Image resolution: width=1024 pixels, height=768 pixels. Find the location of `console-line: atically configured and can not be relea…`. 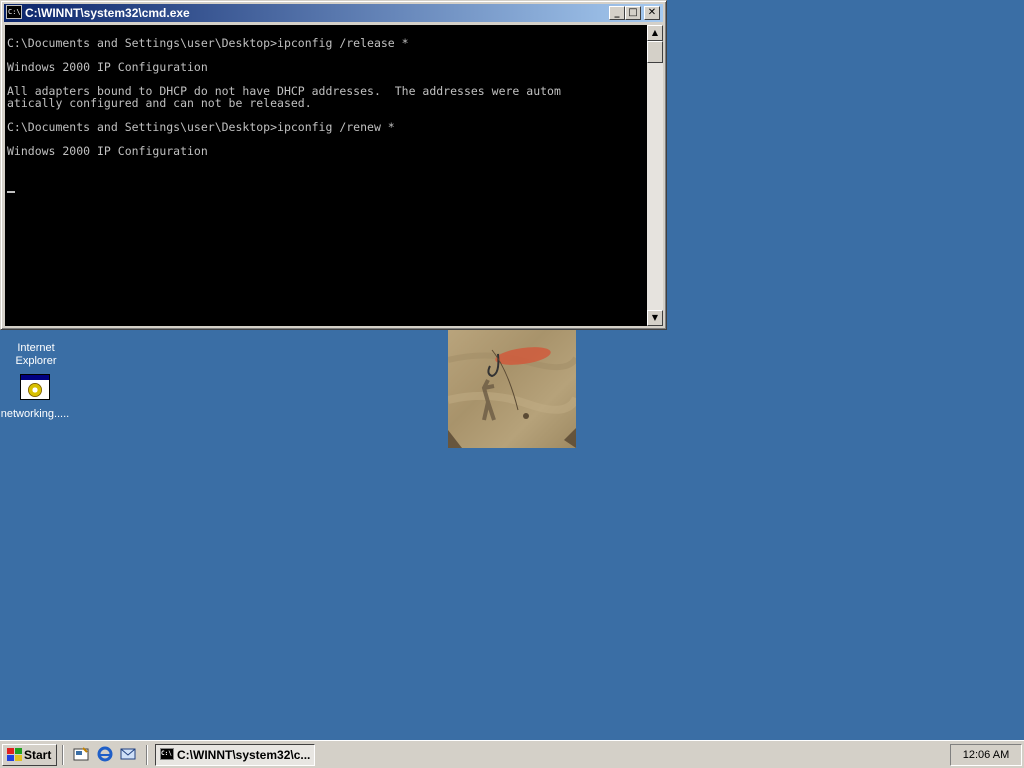

console-line: atically configured and can not be relea… is located at coordinates (159, 103).